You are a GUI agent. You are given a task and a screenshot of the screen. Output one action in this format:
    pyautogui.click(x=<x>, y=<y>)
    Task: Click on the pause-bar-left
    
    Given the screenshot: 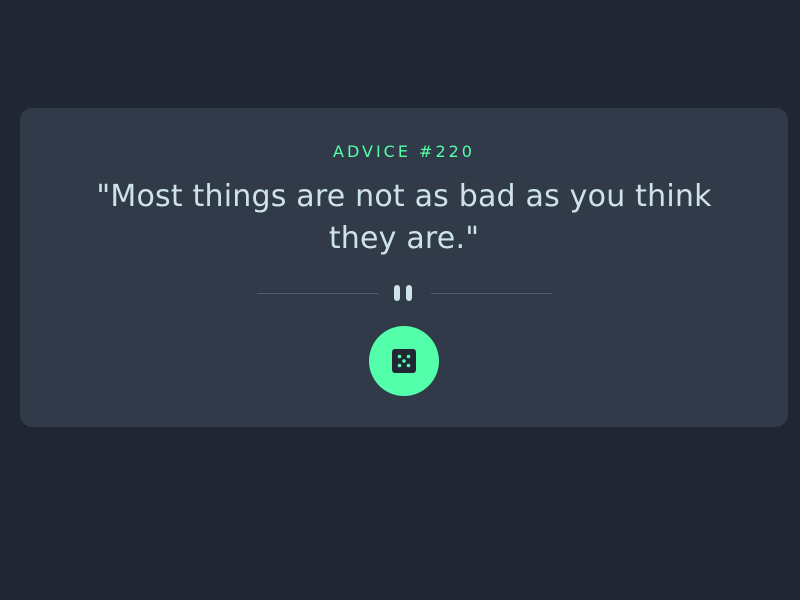 What is the action you would take?
    pyautogui.click(x=397, y=293)
    